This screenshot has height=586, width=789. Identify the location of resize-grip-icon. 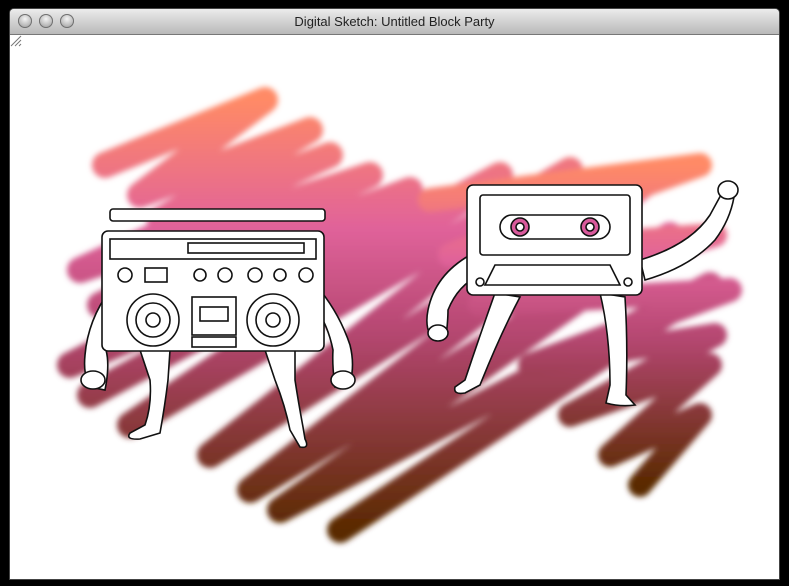
(16, 41).